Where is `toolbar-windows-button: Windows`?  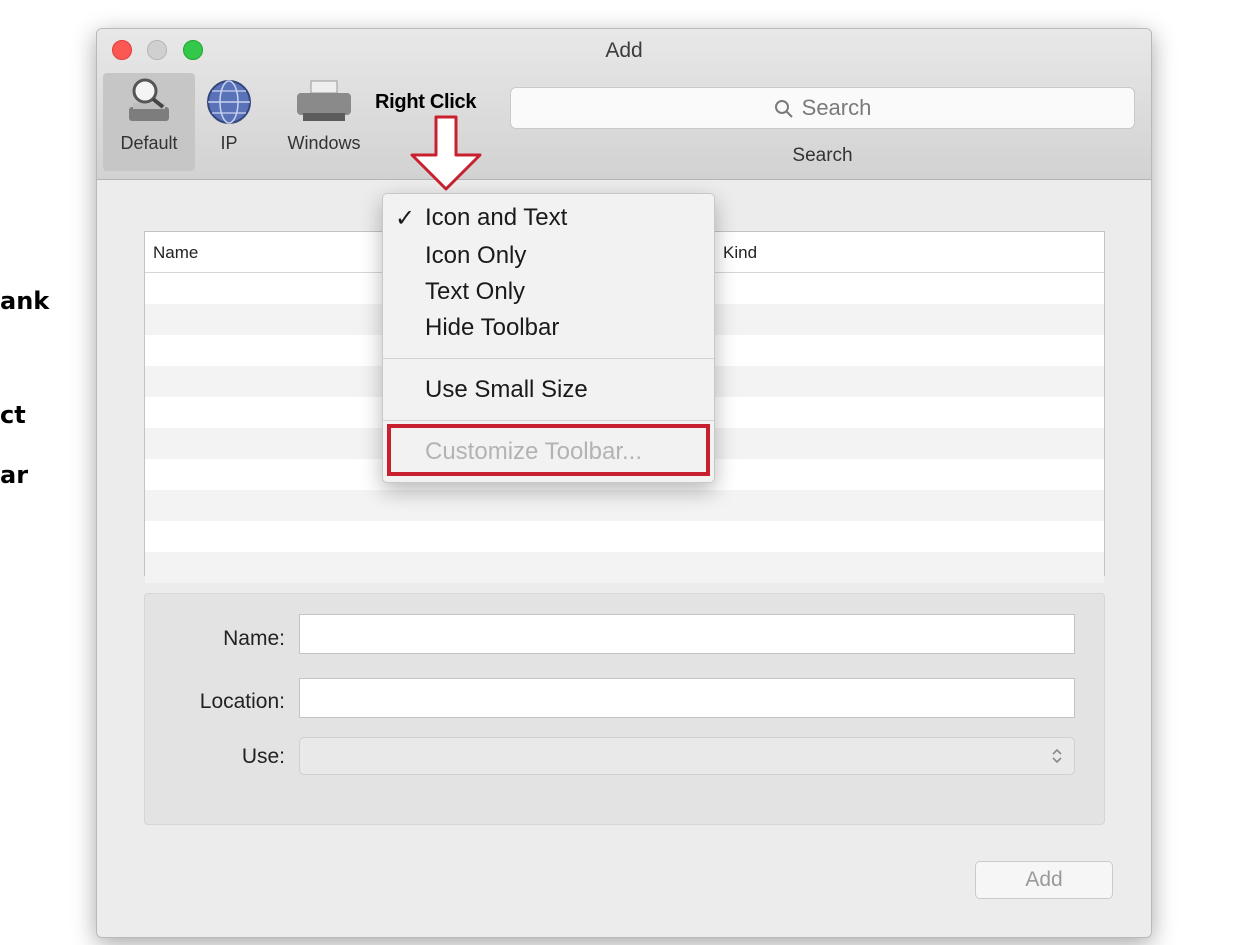
toolbar-windows-button: Windows is located at coordinates (324, 113).